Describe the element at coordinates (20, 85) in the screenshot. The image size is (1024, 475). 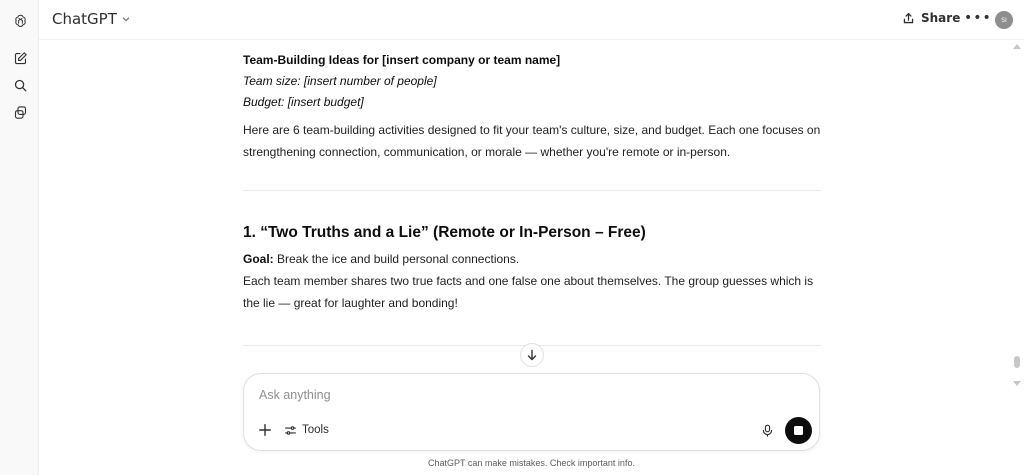
I see `search-icon` at that location.